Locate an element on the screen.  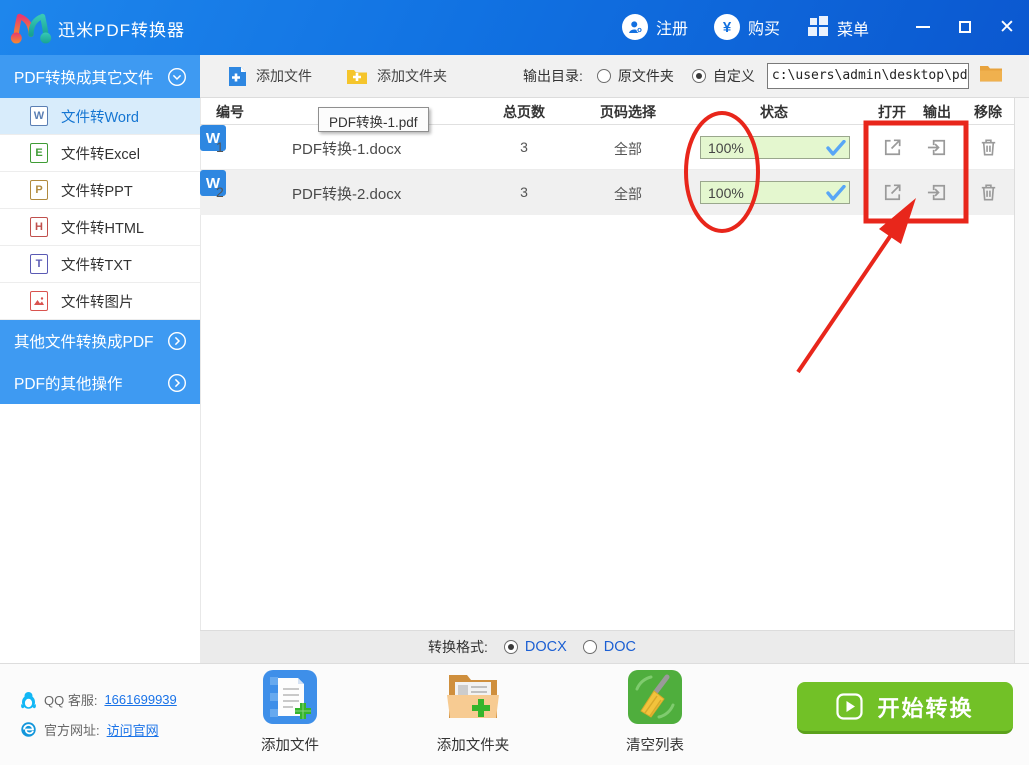
website-row: 官方网址: 访问官网 is located at coordinates (98, 729).